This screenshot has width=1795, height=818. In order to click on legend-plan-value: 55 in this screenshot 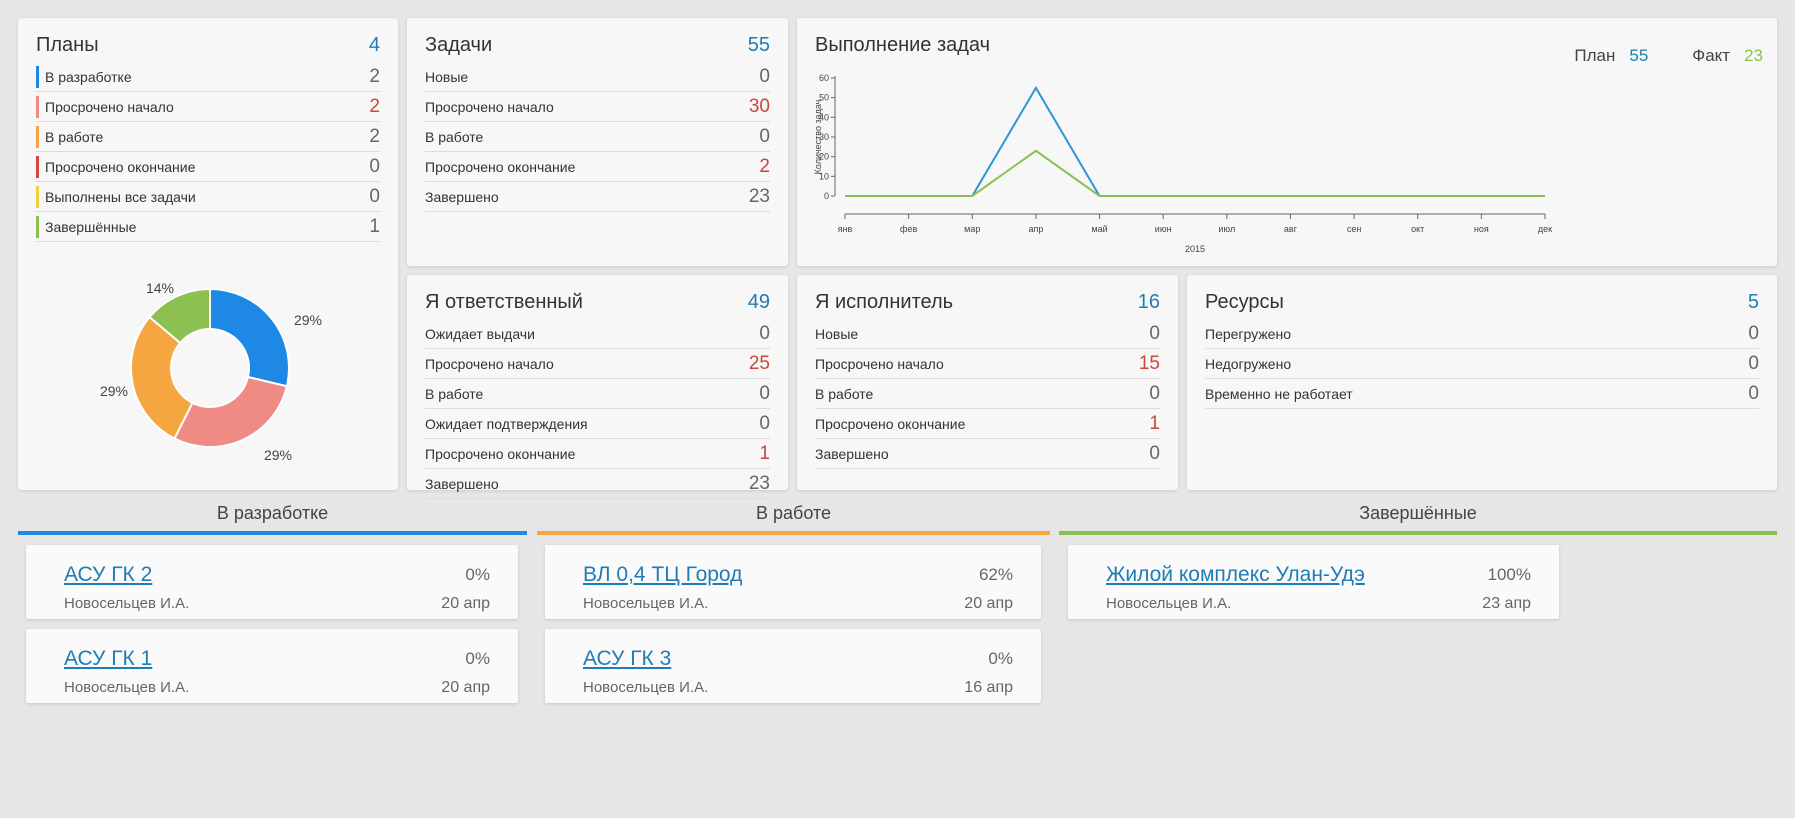, I will do `click(1639, 55)`.